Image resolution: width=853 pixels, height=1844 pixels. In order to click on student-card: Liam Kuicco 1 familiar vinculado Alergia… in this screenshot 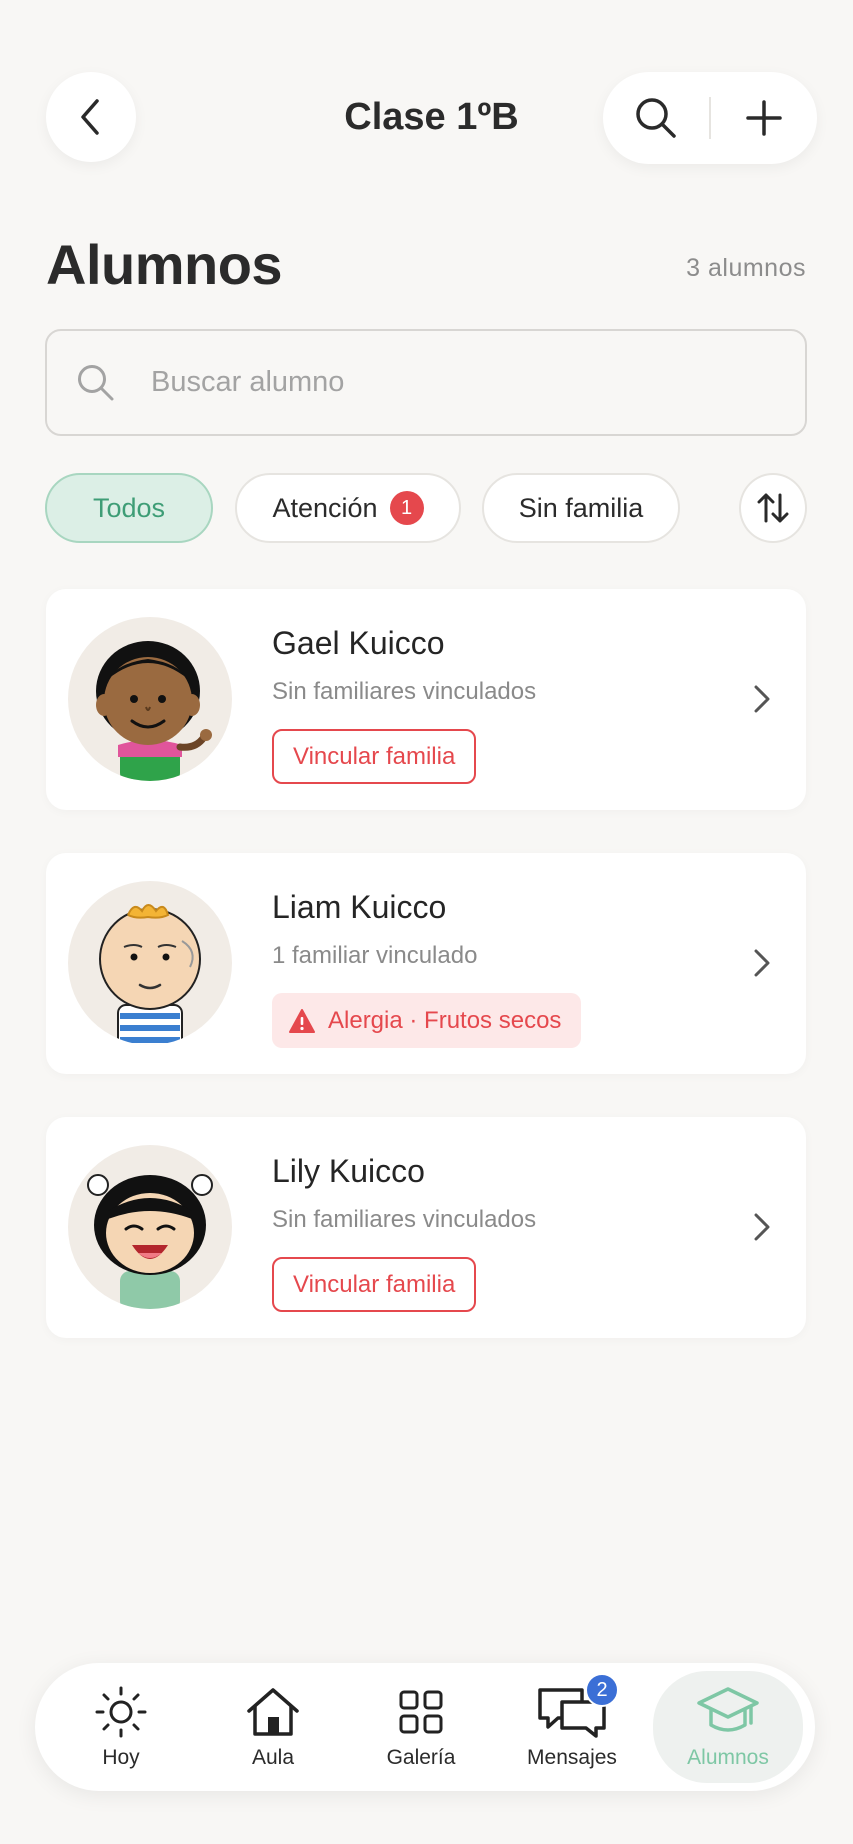, I will do `click(426, 963)`.